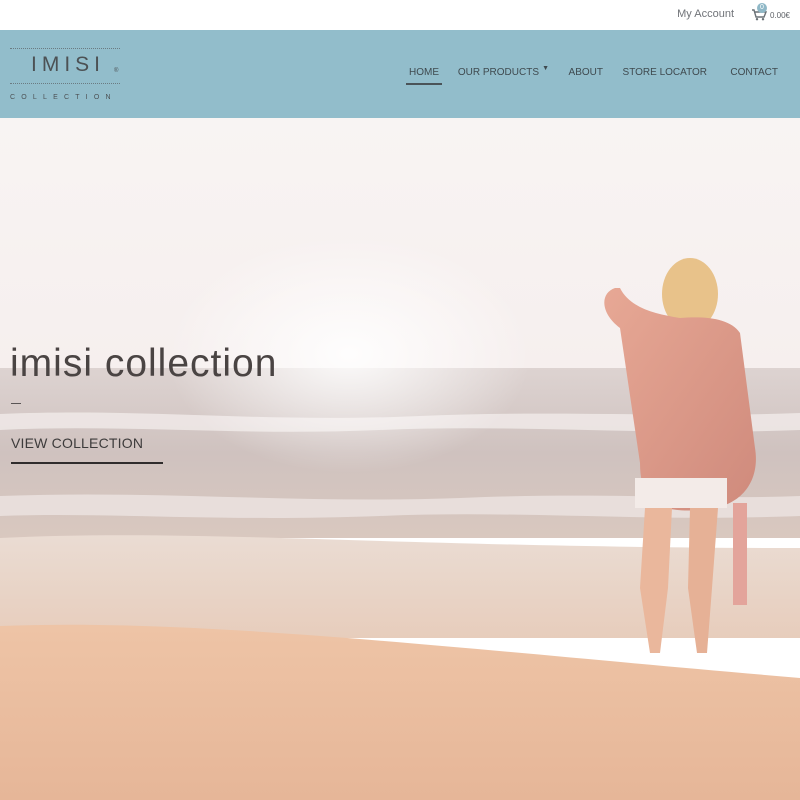 Image resolution: width=800 pixels, height=800 pixels. Describe the element at coordinates (705, 14) in the screenshot. I see `my-account-link: My Account` at that location.